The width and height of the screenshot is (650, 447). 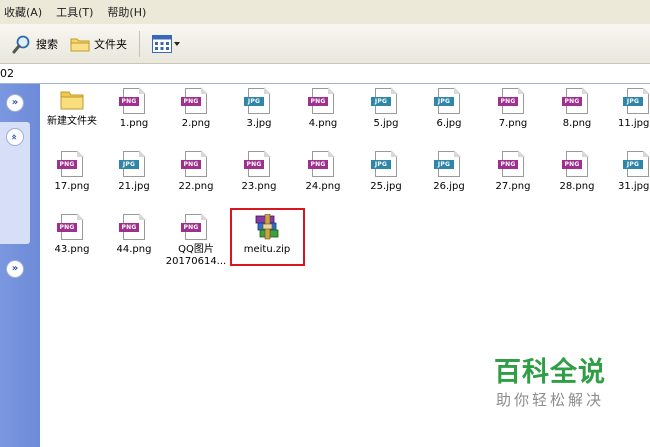 I want to click on file-name: 27.png, so click(x=513, y=186).